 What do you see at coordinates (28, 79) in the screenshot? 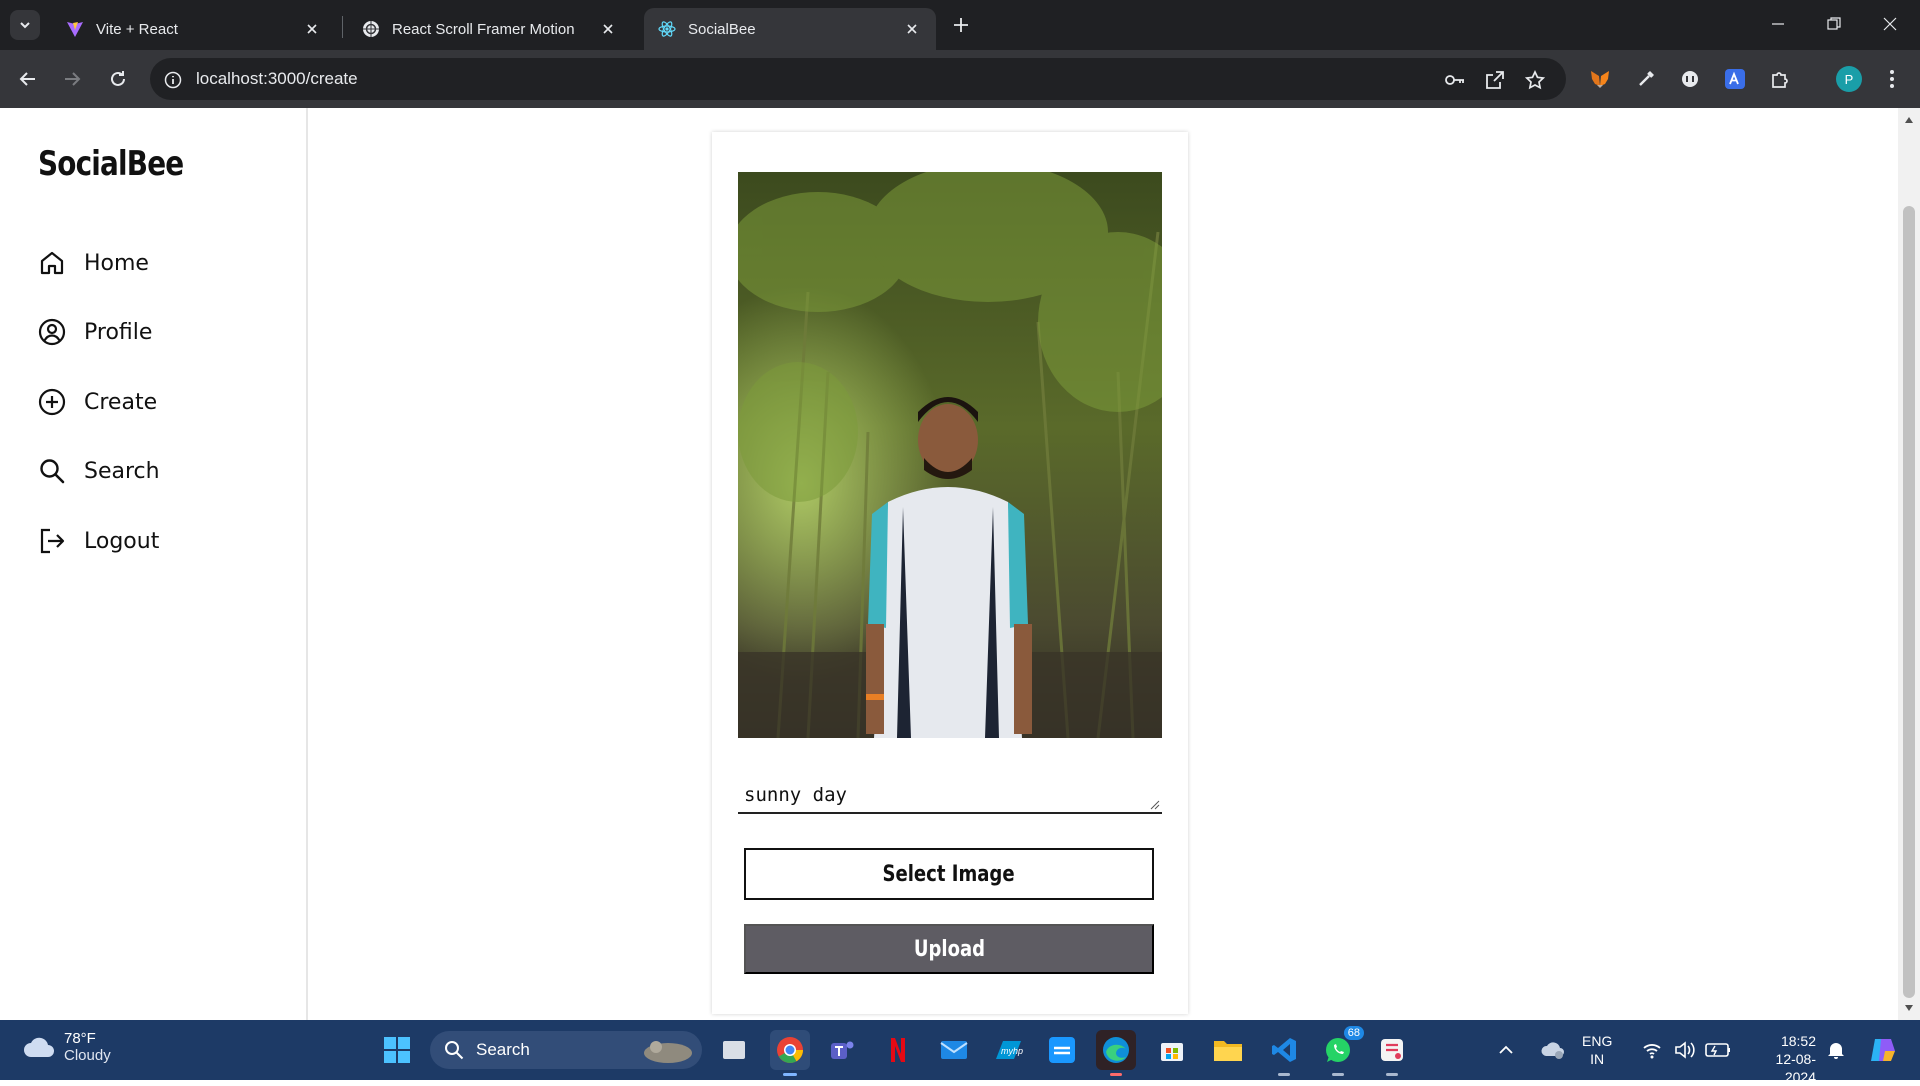
I see `back-button` at bounding box center [28, 79].